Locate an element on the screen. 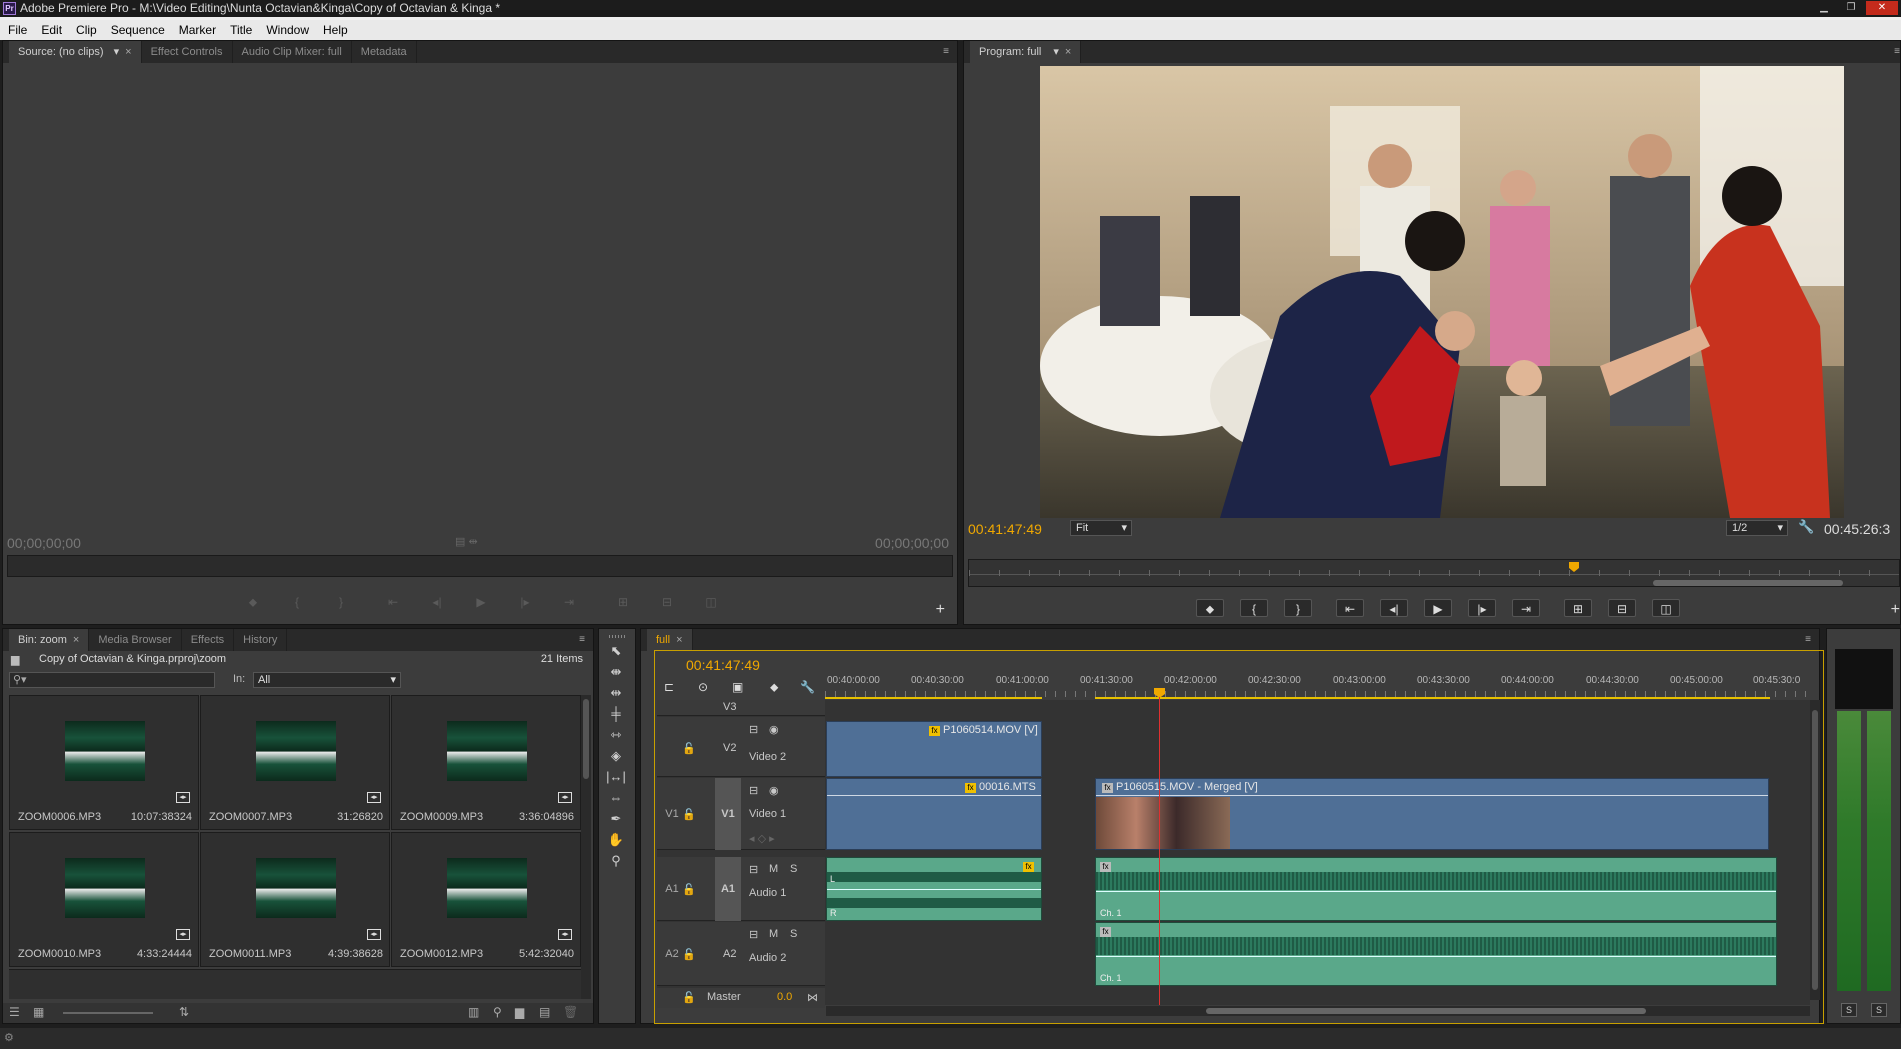  add-marker-icon: ⬥ is located at coordinates (774, 687).